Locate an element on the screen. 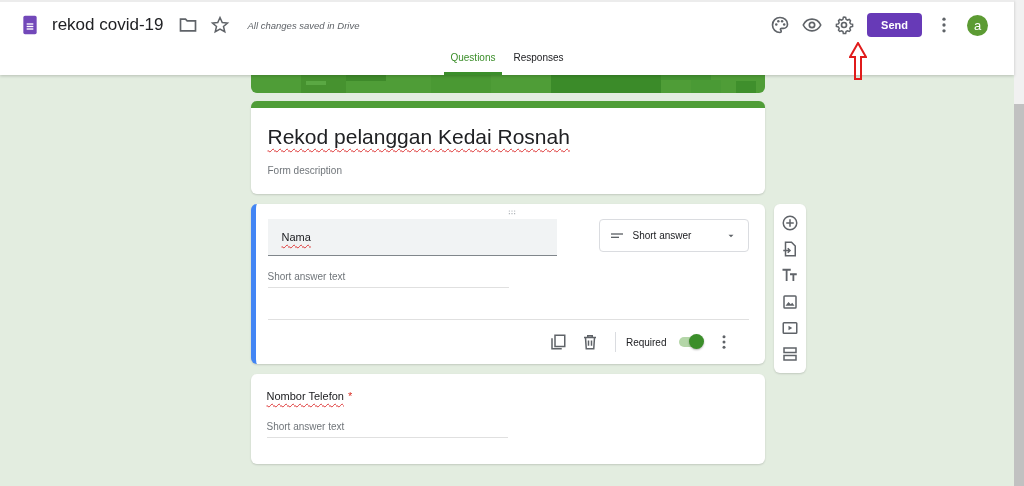 The height and width of the screenshot is (486, 1024). add-question-icon is located at coordinates (789, 223).